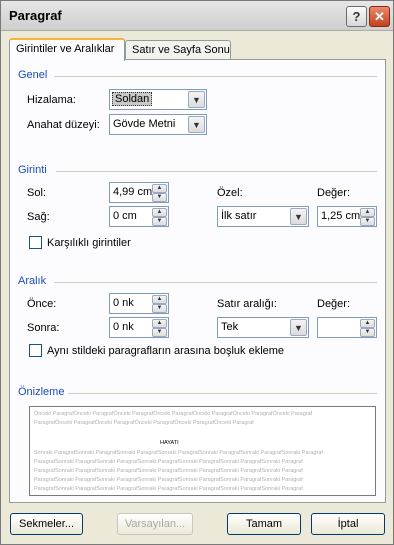  Describe the element at coordinates (247, 304) in the screenshot. I see `line-spacing-label: Satır aralığı:` at that location.